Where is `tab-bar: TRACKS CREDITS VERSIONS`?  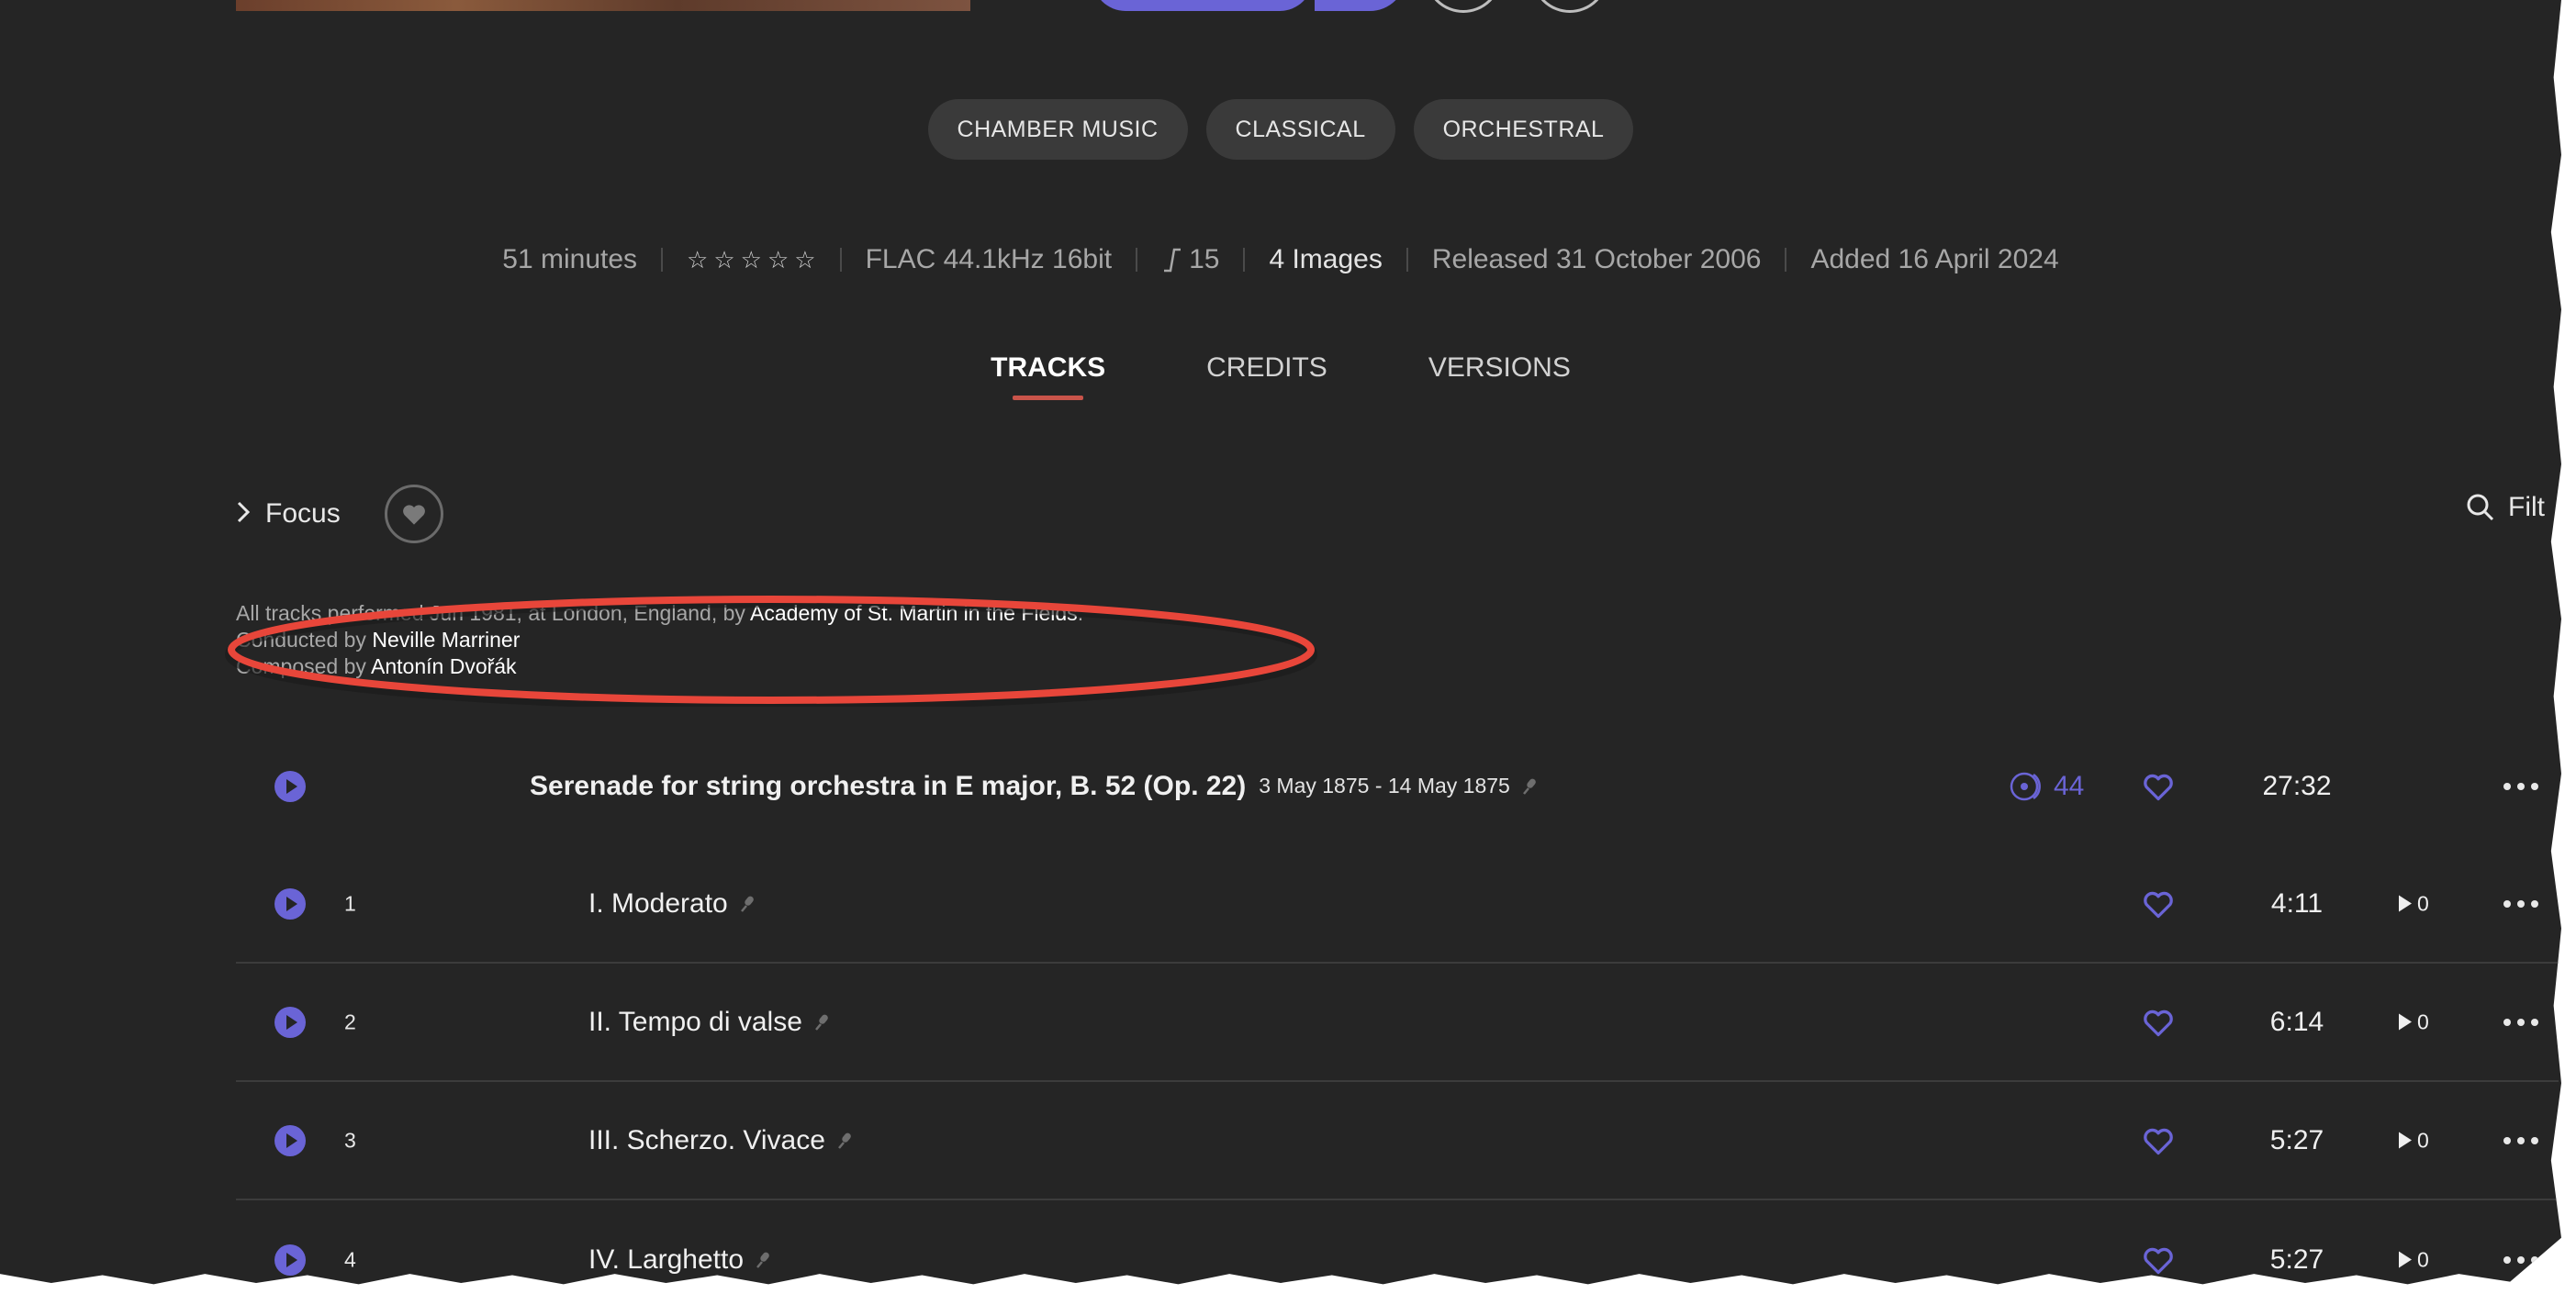
tab-bar: TRACKS CREDITS VERSIONS is located at coordinates (1280, 376).